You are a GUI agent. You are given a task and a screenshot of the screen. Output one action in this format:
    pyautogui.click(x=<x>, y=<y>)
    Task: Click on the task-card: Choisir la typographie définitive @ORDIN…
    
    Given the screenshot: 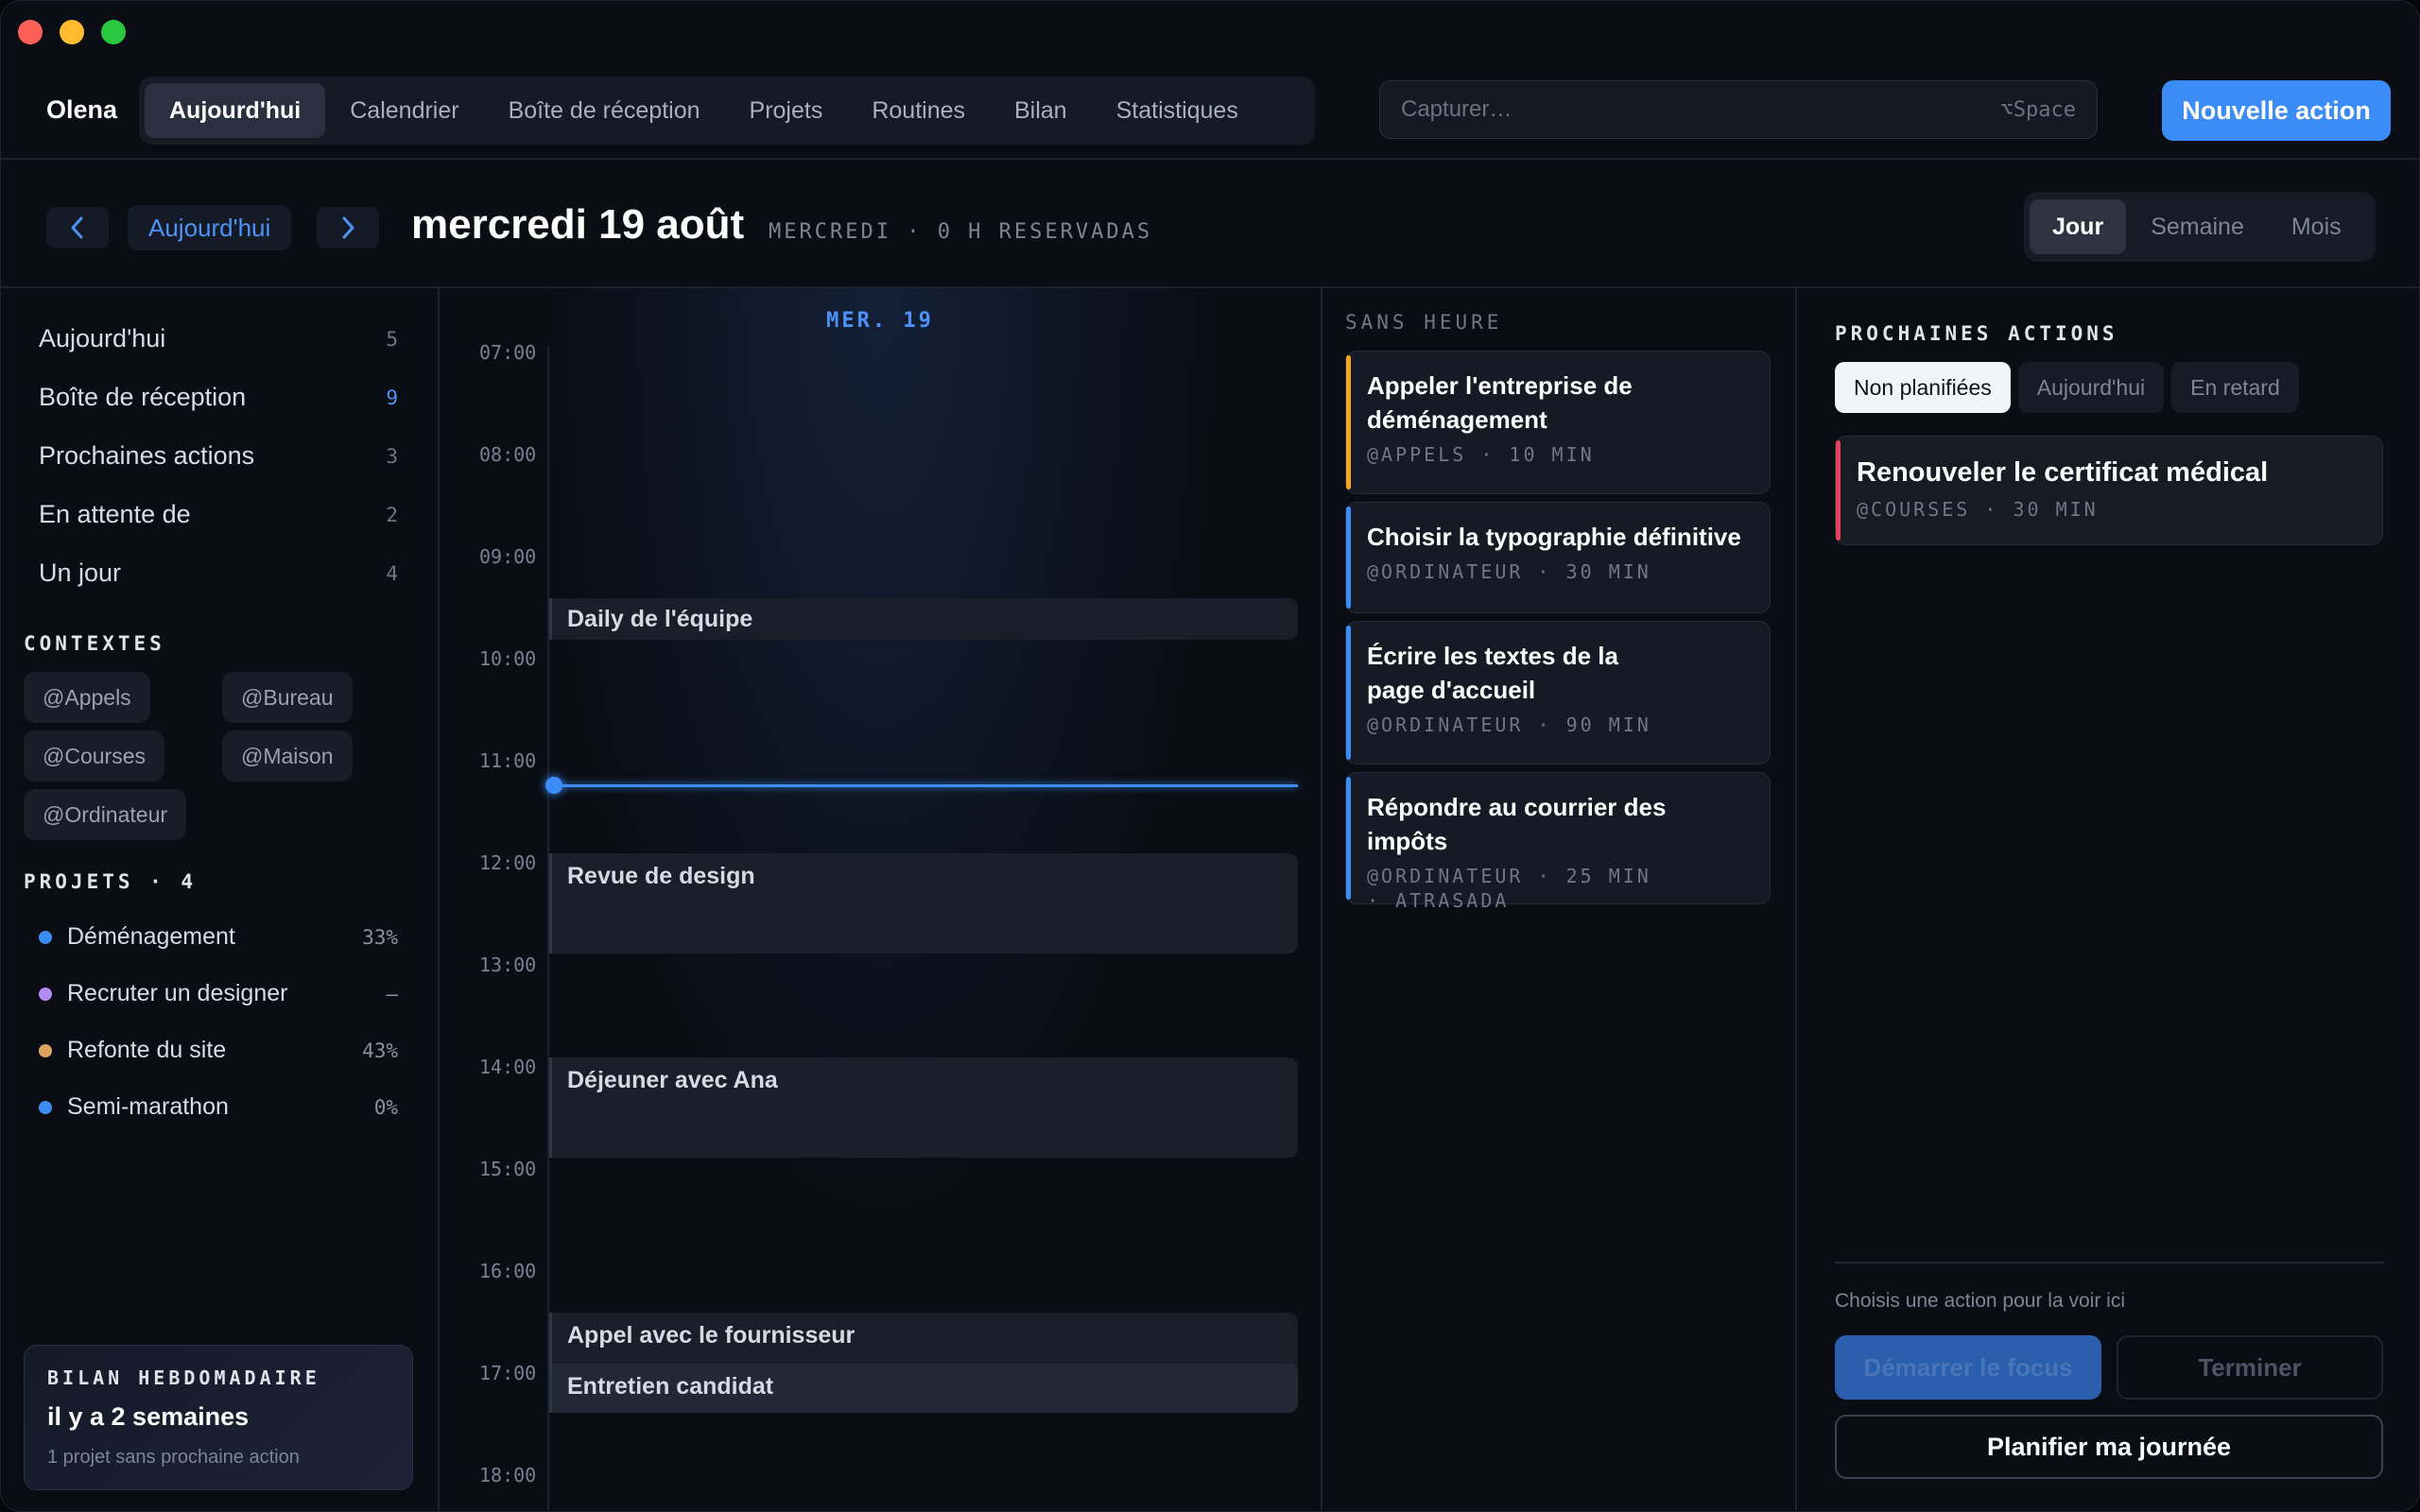 What is the action you would take?
    pyautogui.click(x=1558, y=557)
    